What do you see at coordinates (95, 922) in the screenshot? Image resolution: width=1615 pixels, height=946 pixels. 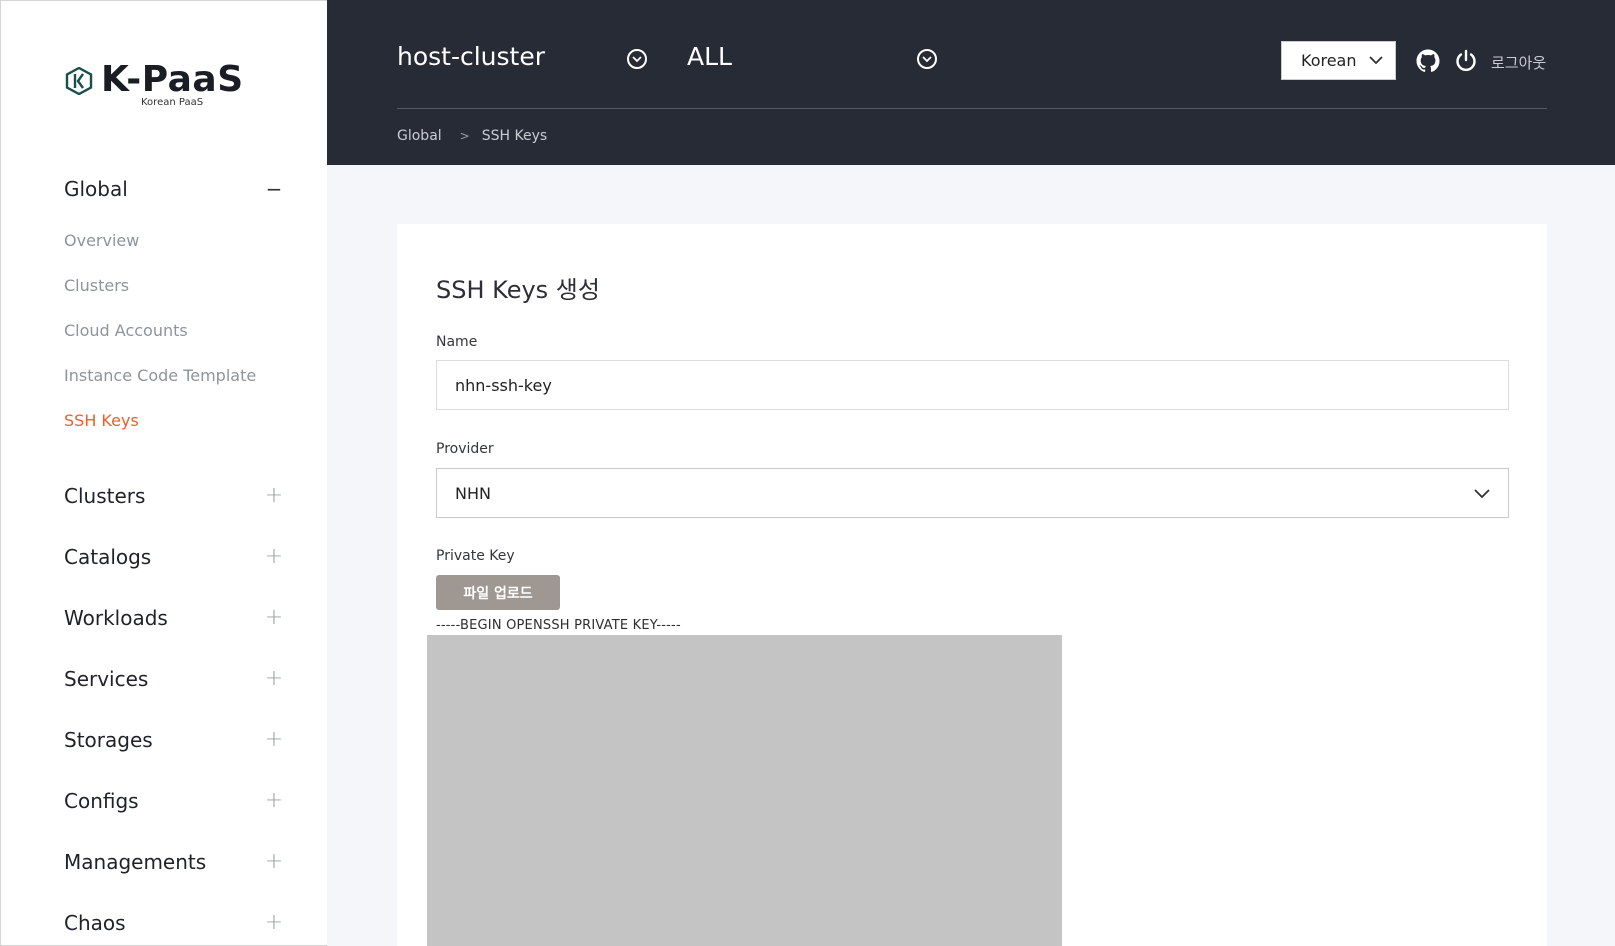 I see `nav-group-label: Chaos` at bounding box center [95, 922].